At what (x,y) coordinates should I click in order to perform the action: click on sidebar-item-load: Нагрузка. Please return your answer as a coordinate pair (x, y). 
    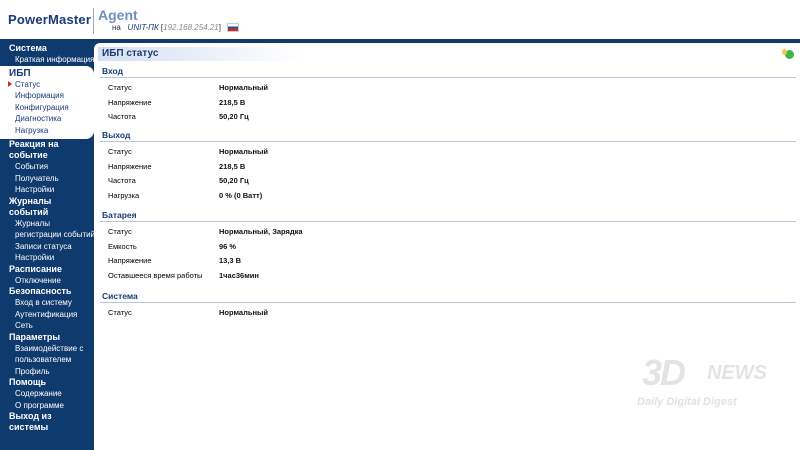
    Looking at the image, I should click on (47, 131).